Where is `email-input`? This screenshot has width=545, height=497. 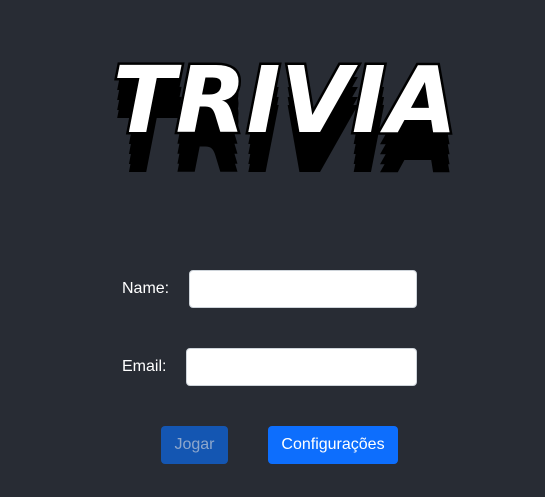
email-input is located at coordinates (301, 367).